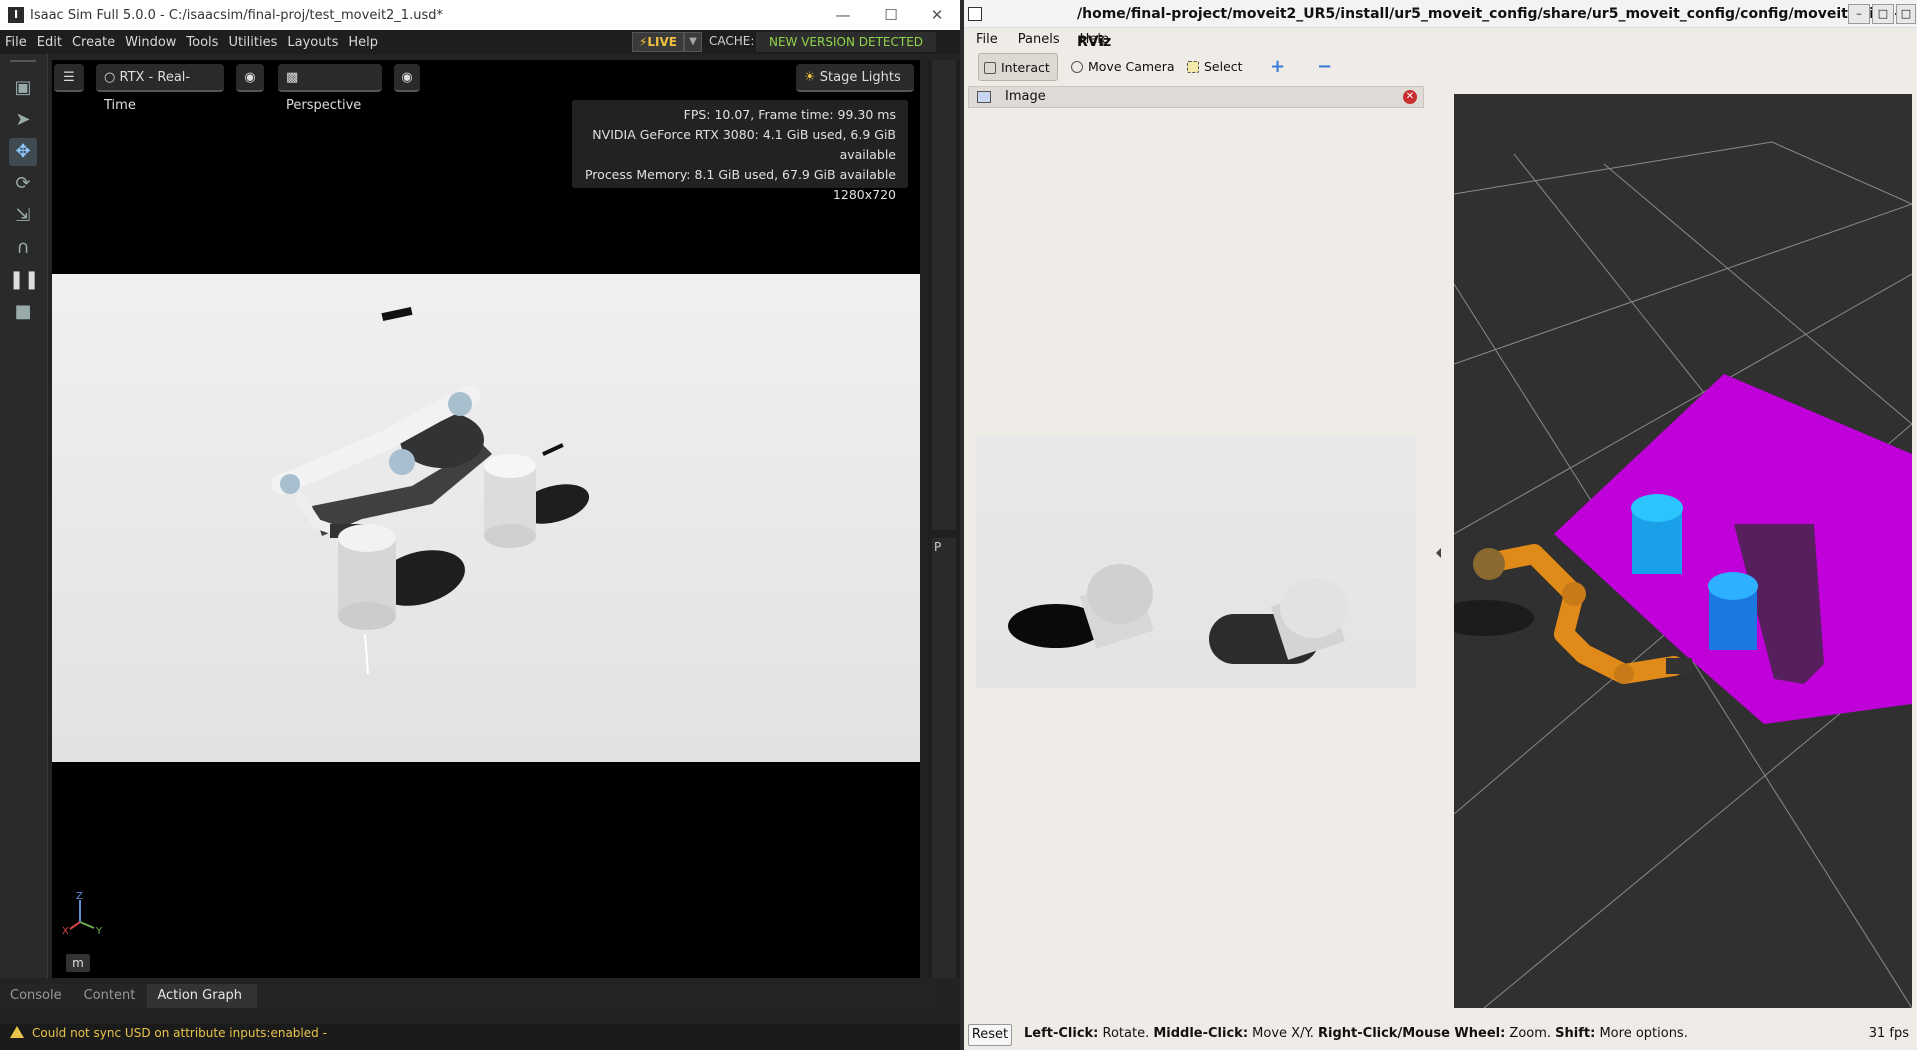 This screenshot has height=1050, width=1917. Describe the element at coordinates (944, 758) in the screenshot. I see `property-panel-collapsed` at that location.